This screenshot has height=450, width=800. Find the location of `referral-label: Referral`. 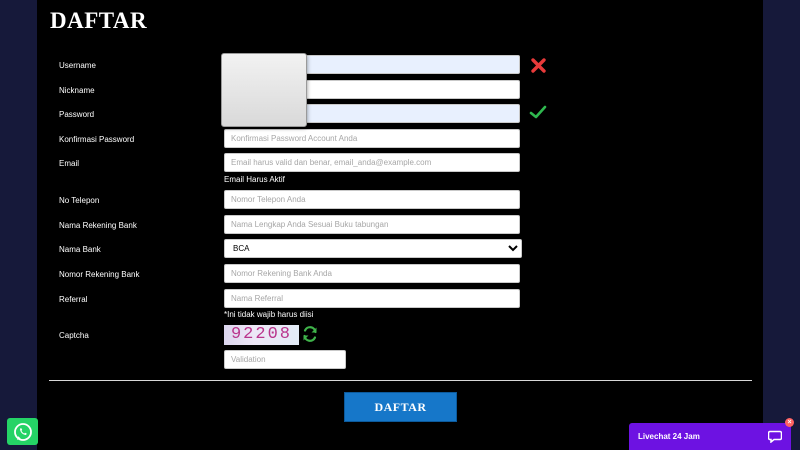

referral-label: Referral is located at coordinates (73, 299).